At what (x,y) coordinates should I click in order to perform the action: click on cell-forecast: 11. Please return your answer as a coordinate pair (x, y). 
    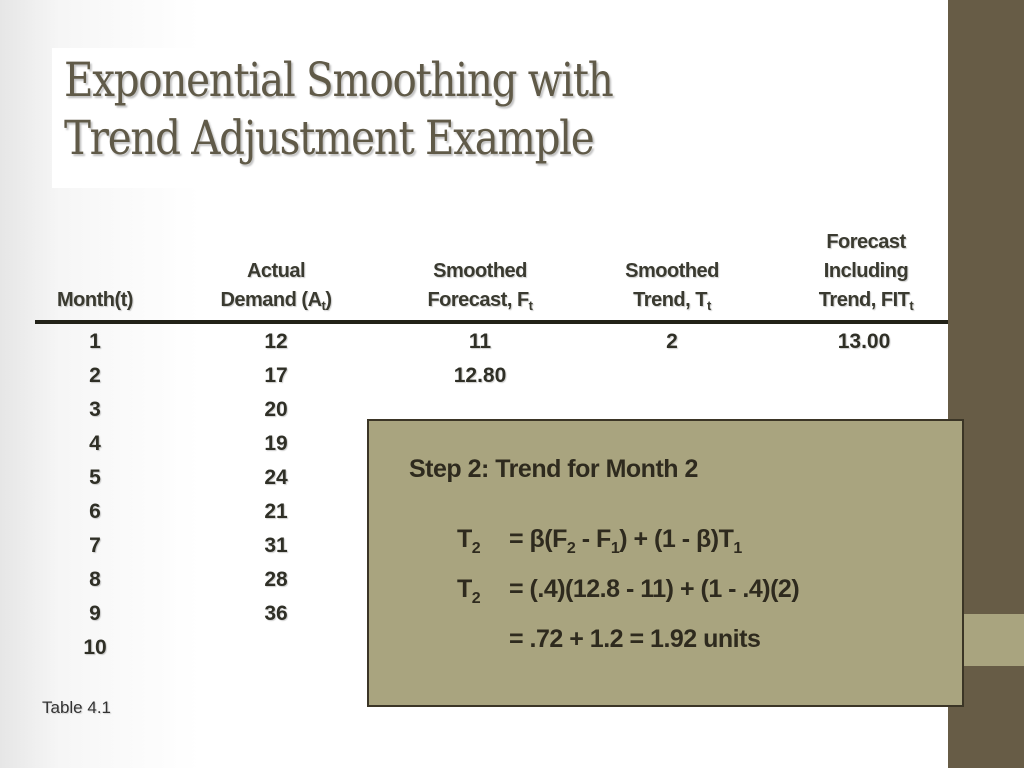
    Looking at the image, I should click on (480, 341).